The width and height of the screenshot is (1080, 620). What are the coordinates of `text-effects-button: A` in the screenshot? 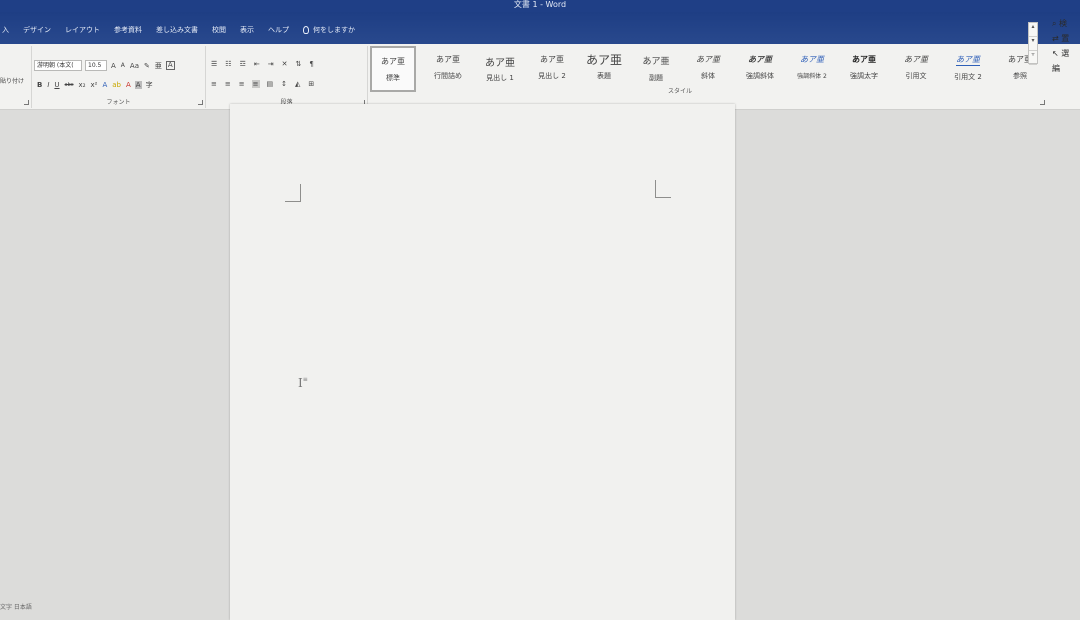 It's located at (104, 85).